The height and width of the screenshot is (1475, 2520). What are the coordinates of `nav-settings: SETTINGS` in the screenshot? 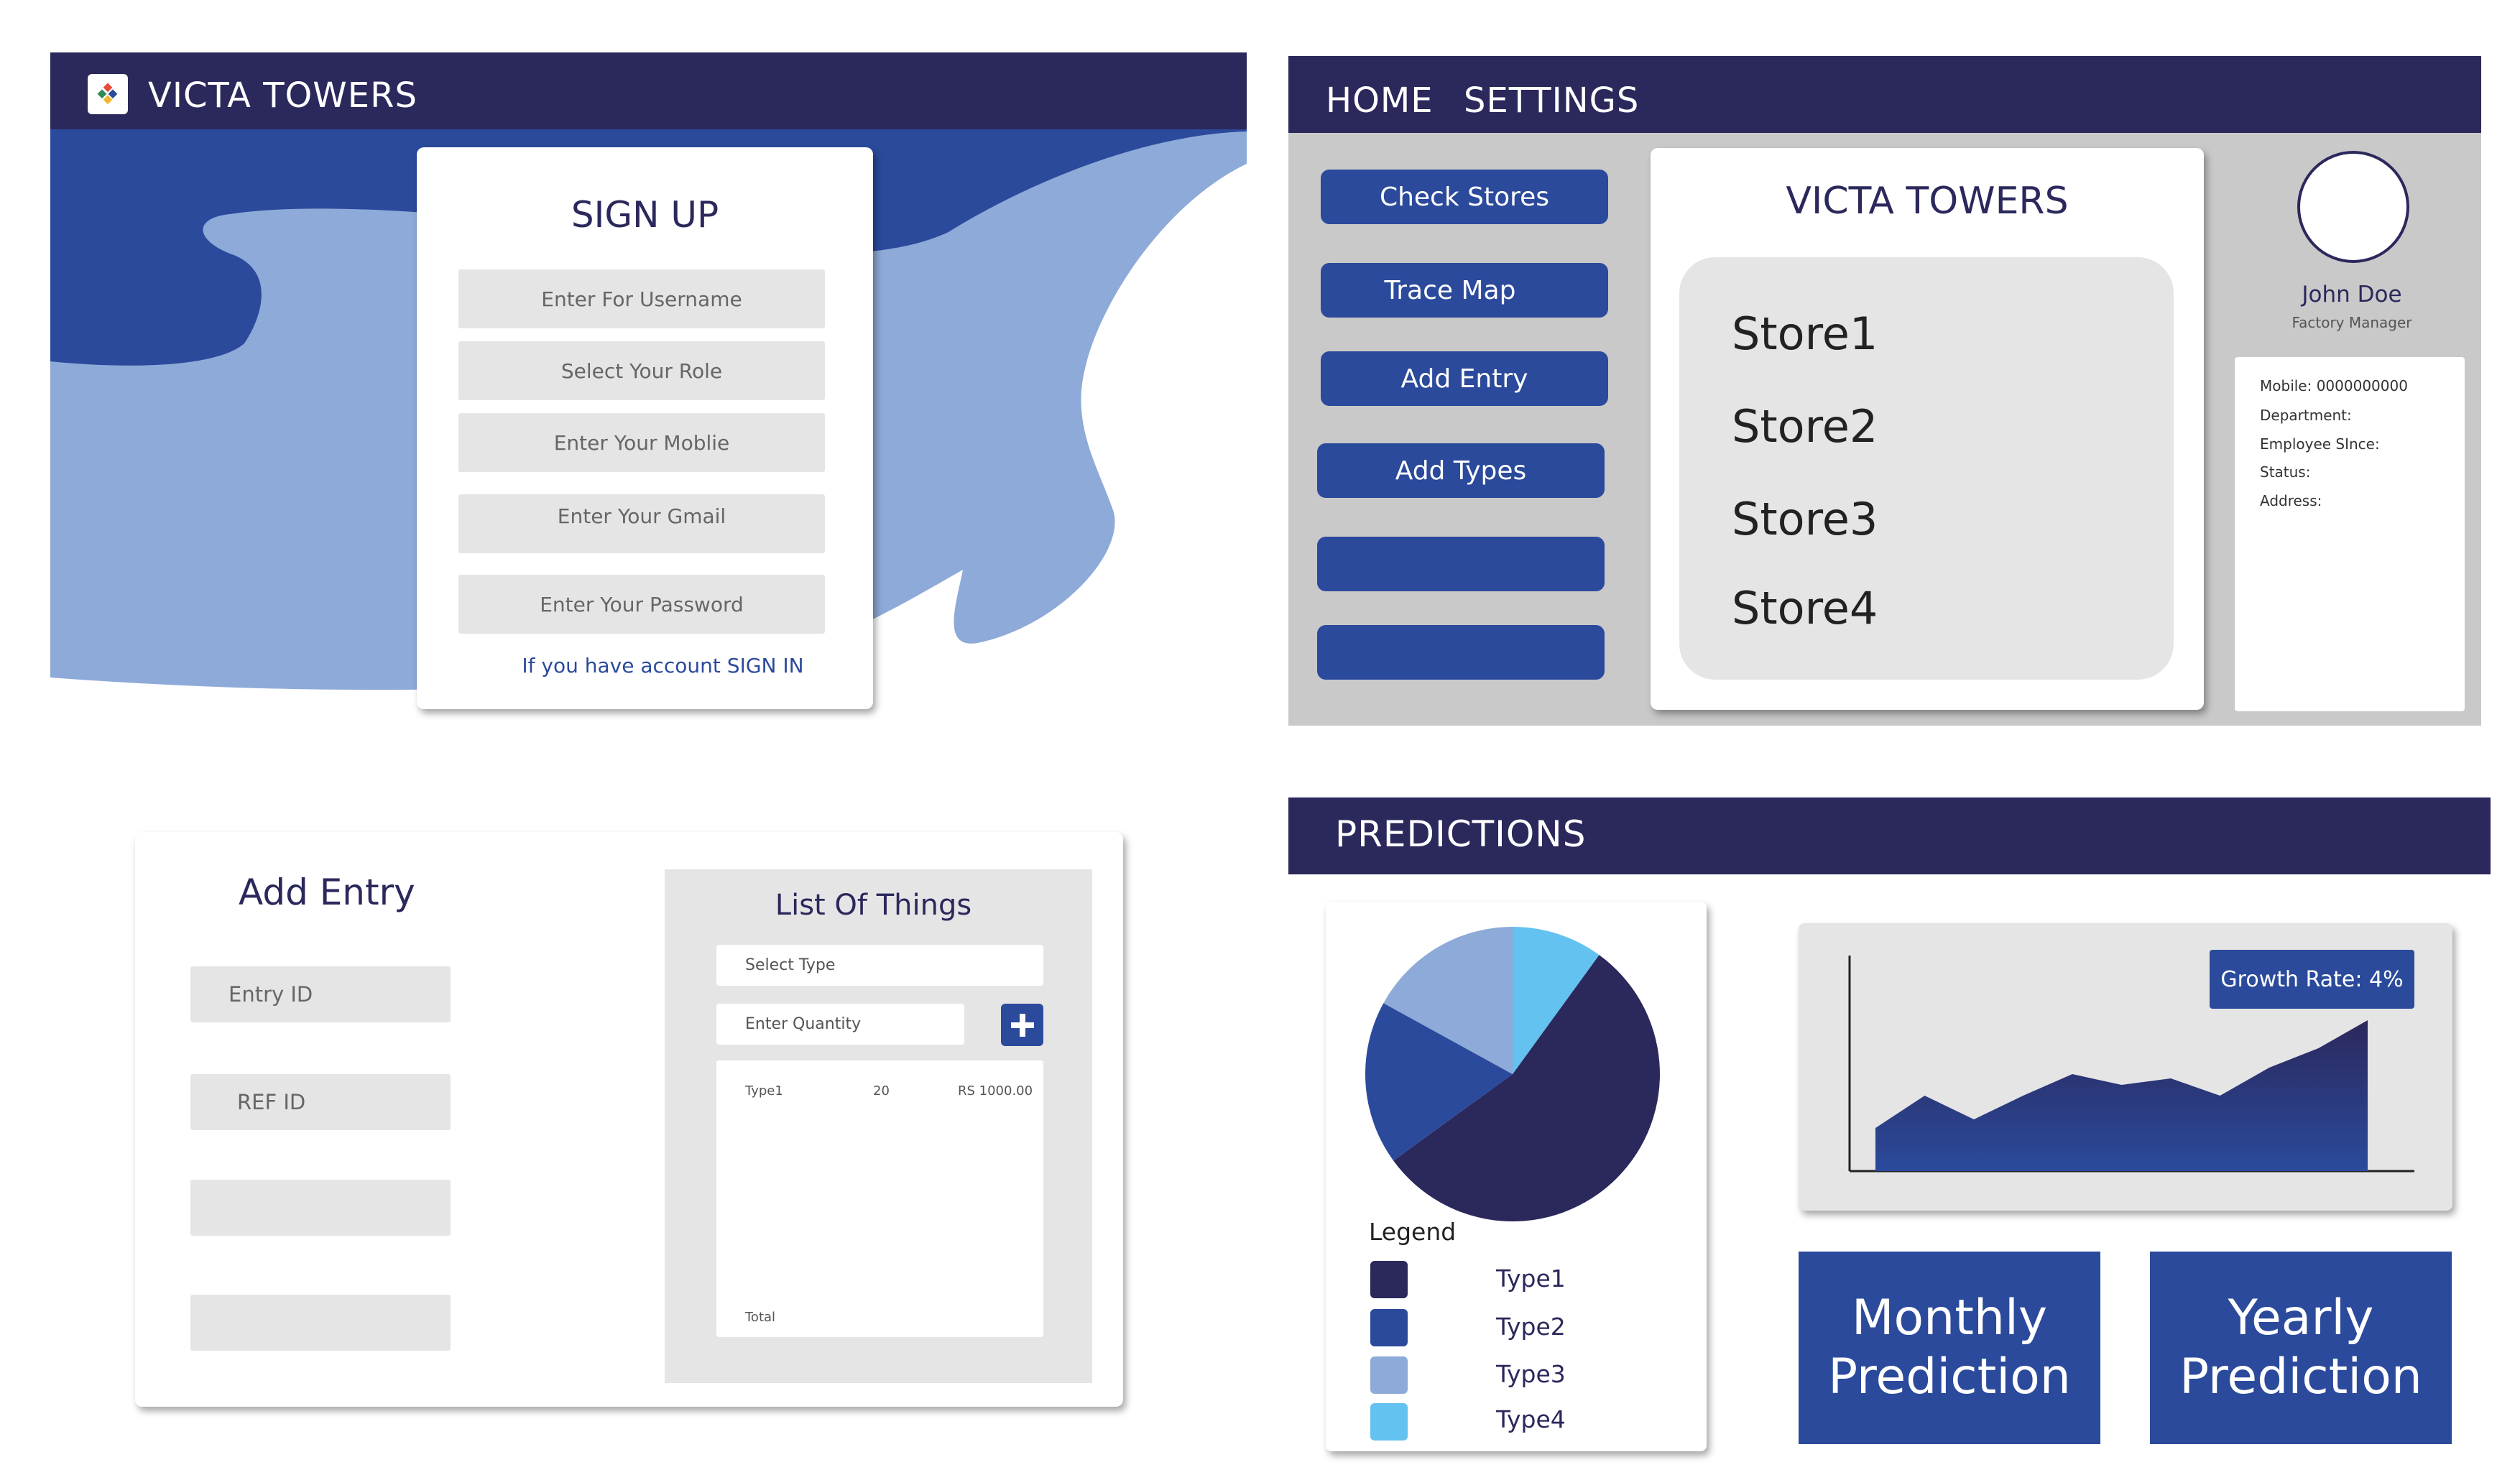 It's located at (1551, 100).